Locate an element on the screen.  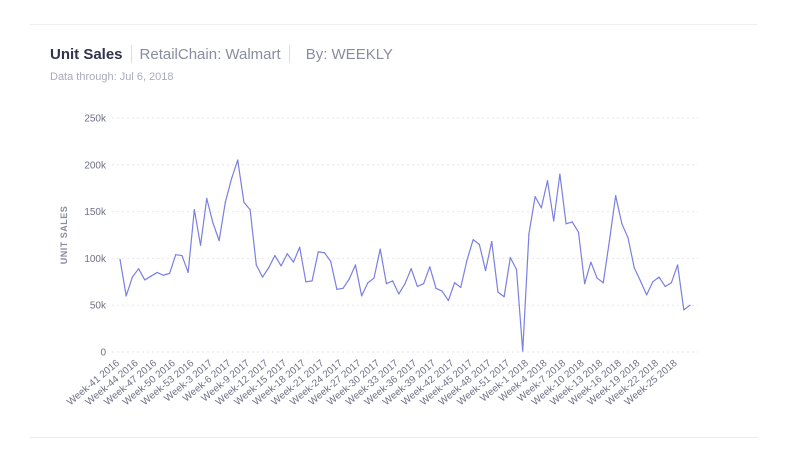
y-tick-label: 150k is located at coordinates (95, 212).